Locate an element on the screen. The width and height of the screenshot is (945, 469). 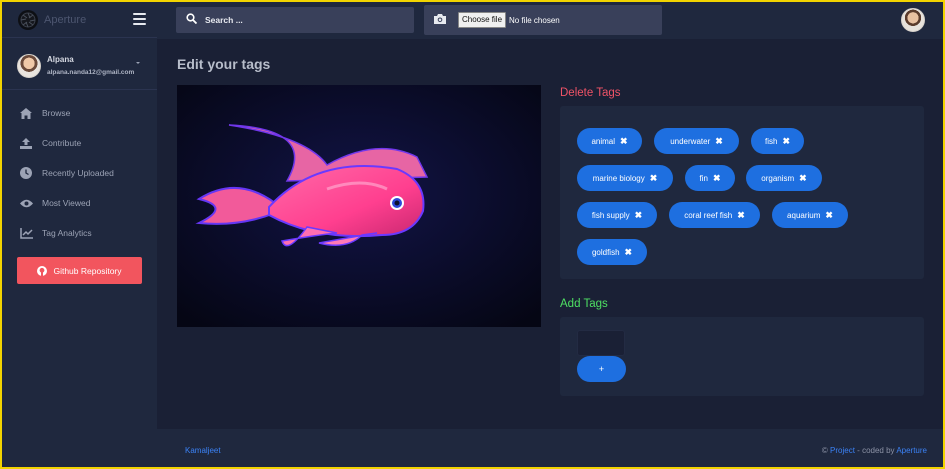
tag-chip: fin ✖ is located at coordinates (710, 178).